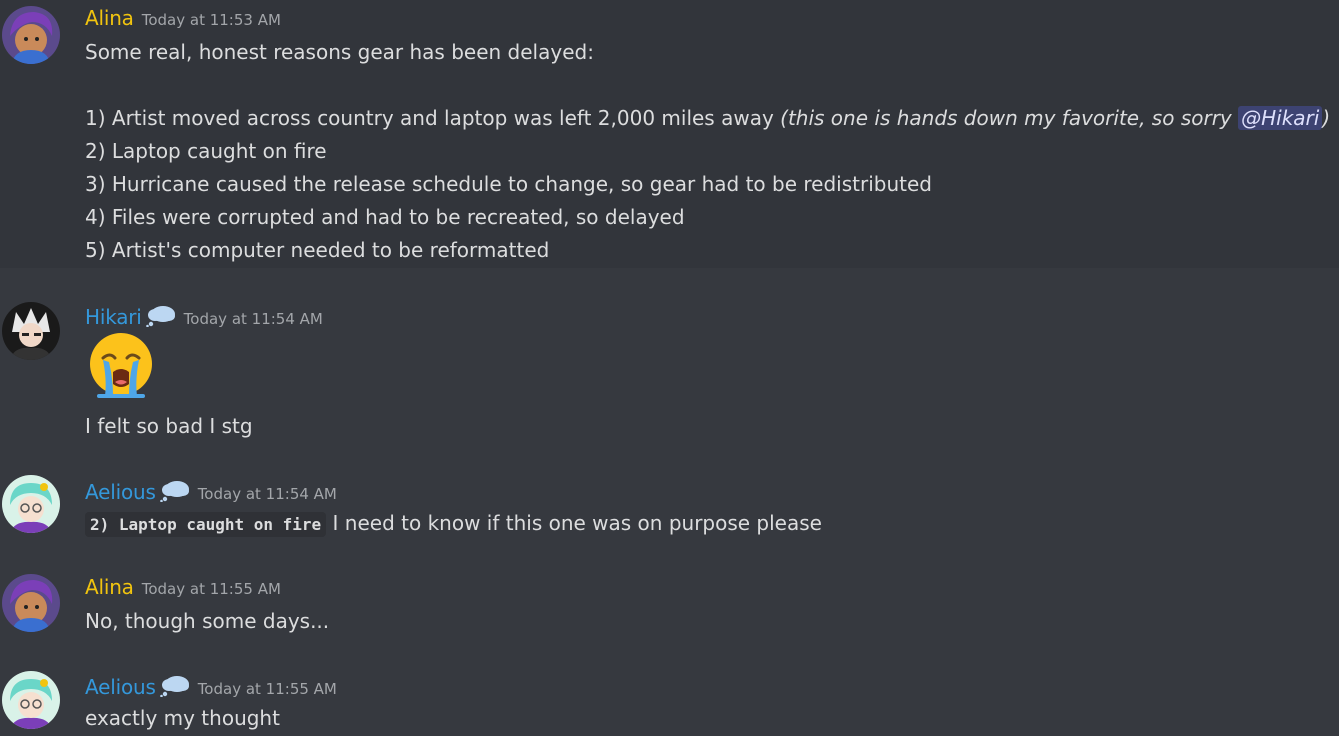  Describe the element at coordinates (1280, 118) in the screenshot. I see `mention-hikari: @Hikari` at that location.